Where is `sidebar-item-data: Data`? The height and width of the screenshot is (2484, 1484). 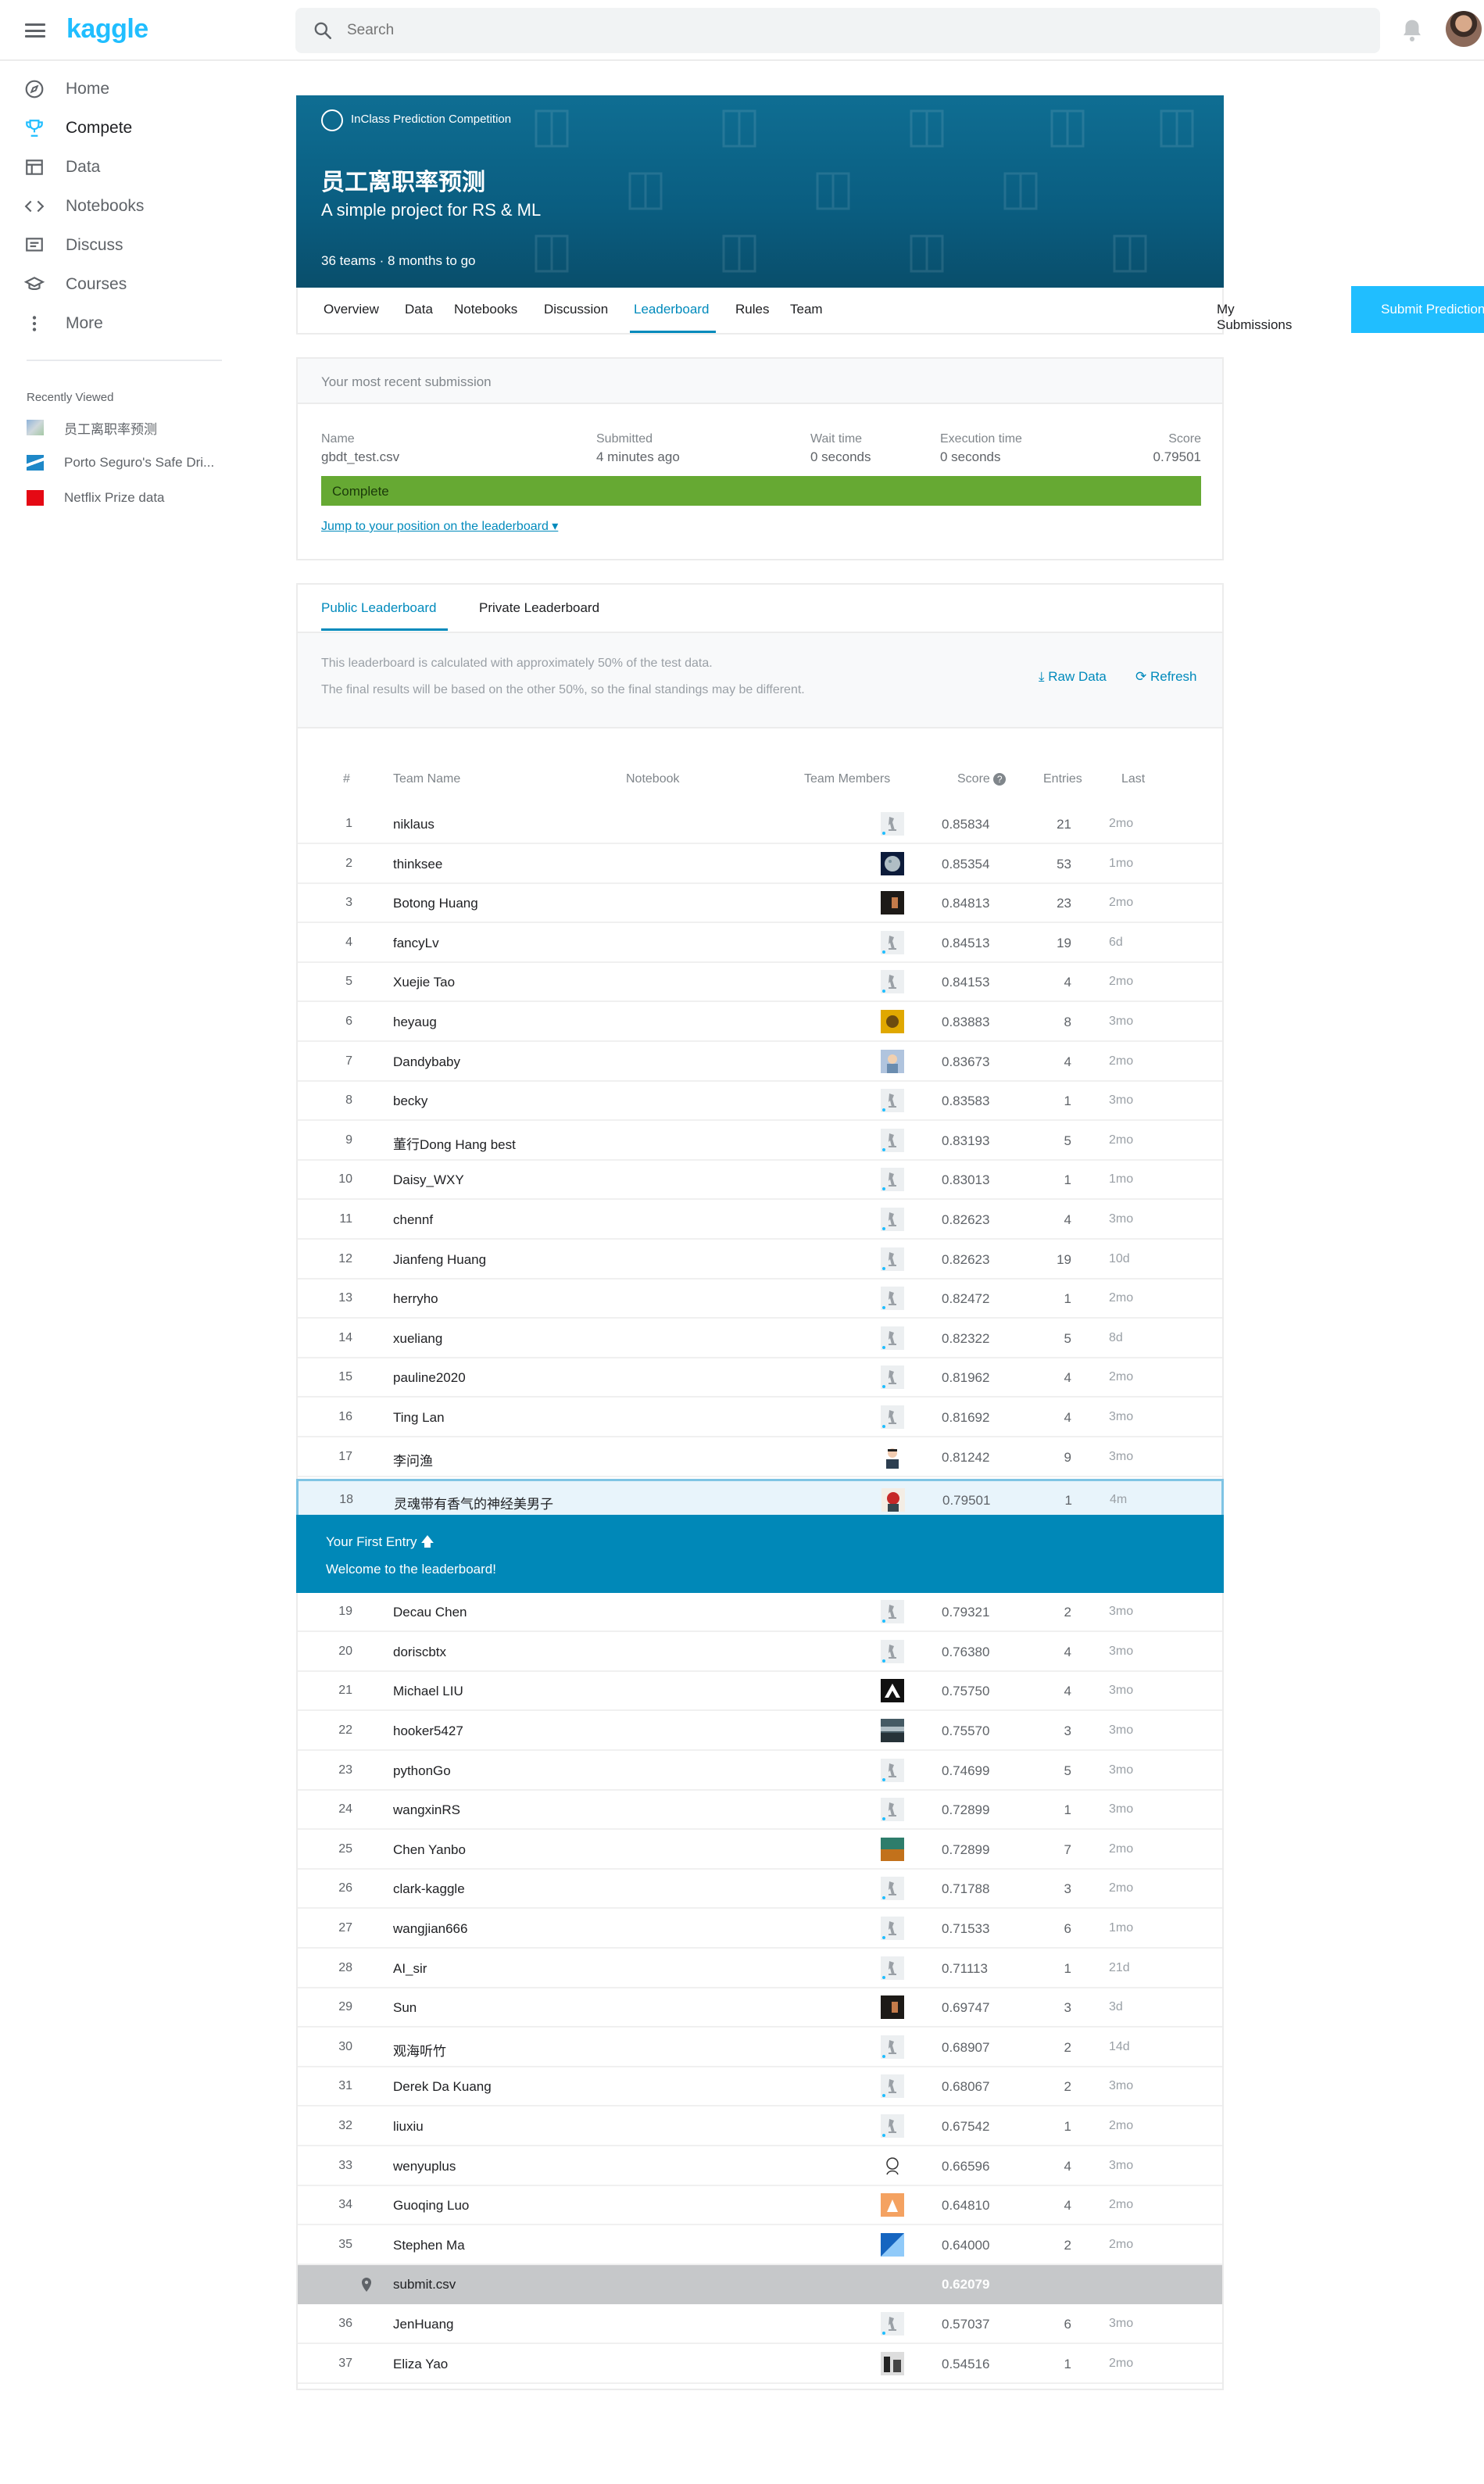 sidebar-item-data: Data is located at coordinates (125, 167).